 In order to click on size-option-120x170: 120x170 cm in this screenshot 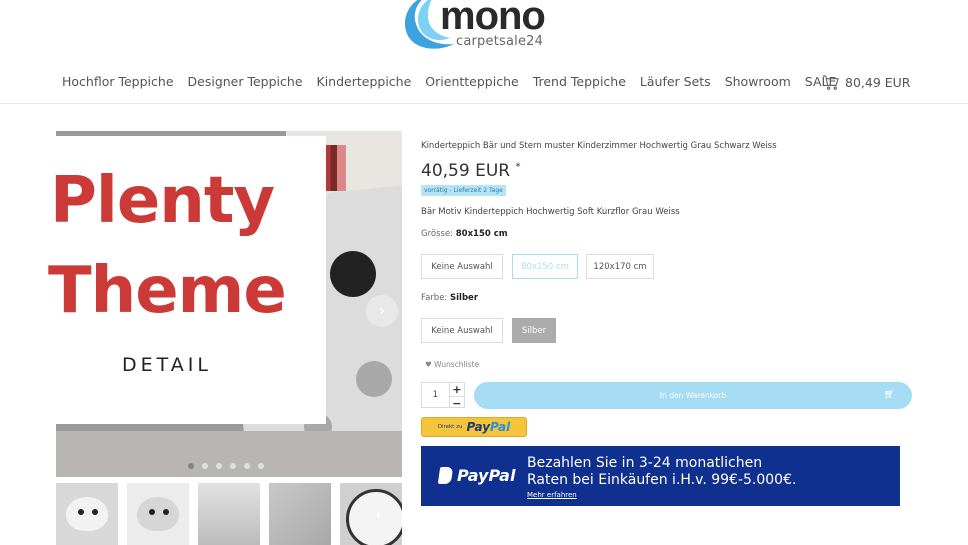, I will do `click(620, 266)`.